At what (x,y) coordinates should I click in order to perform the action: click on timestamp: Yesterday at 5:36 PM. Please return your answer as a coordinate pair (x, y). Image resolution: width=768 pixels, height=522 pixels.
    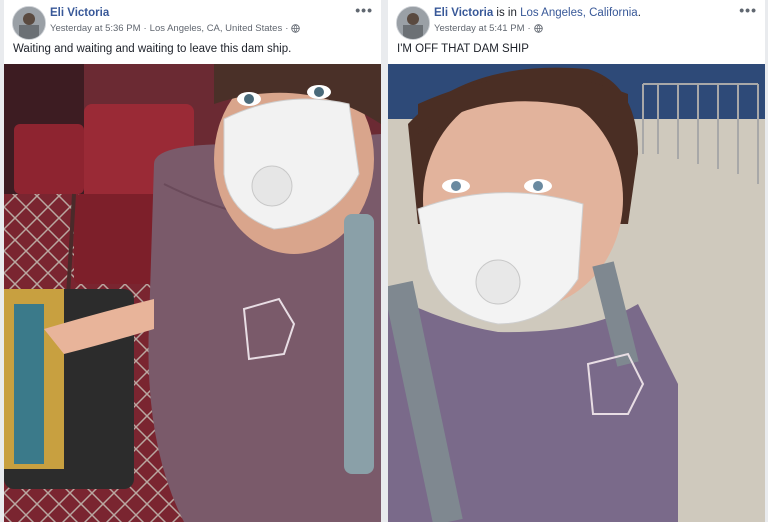
    Looking at the image, I should click on (95, 28).